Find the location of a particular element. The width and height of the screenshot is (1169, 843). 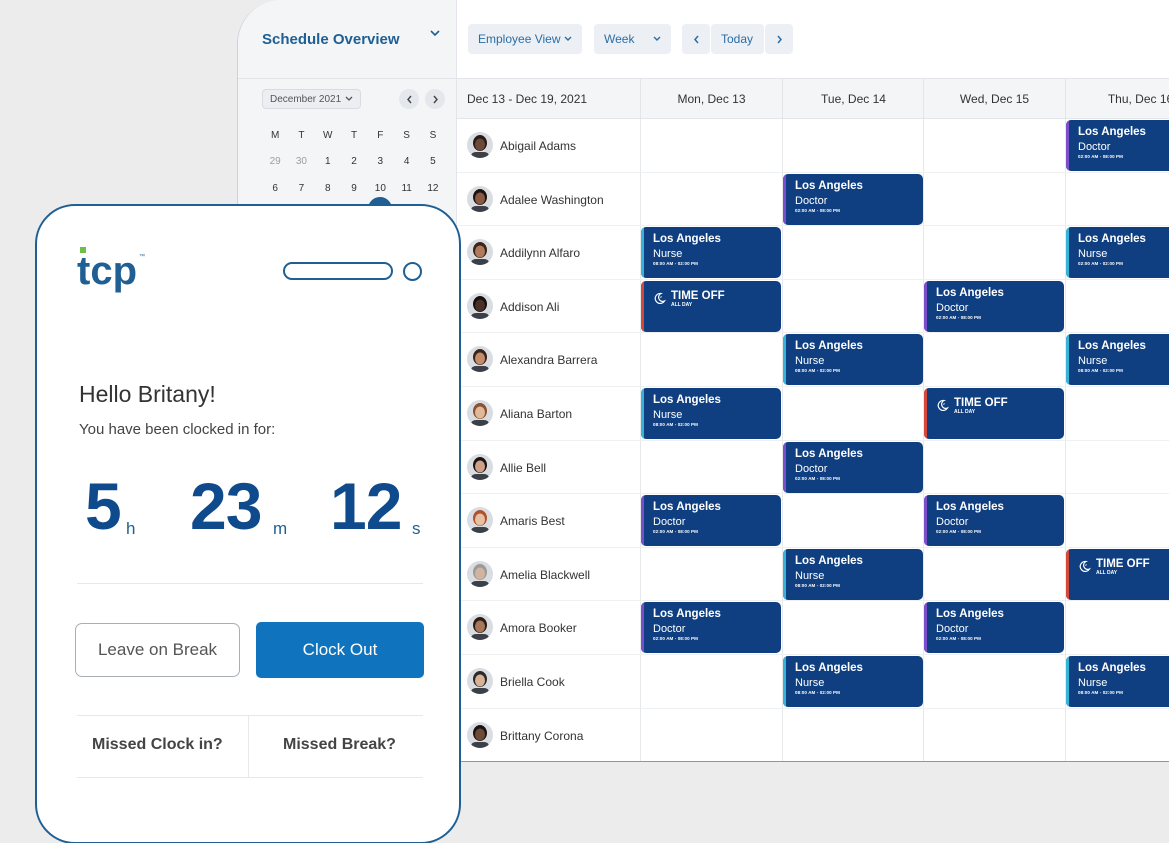

calendar-day: 11 is located at coordinates (406, 188).